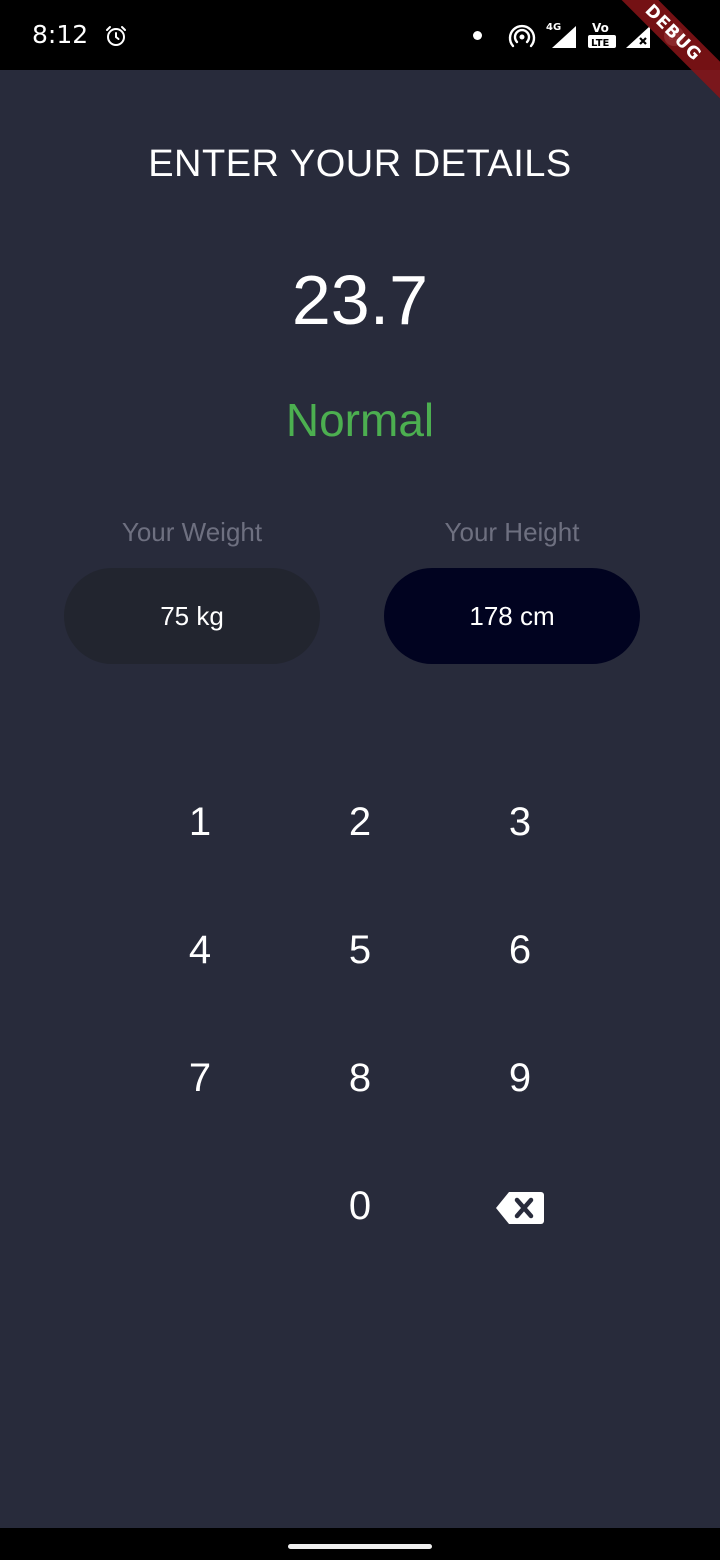  Describe the element at coordinates (360, 51) in the screenshot. I see `status-bar: 8:12 4G Vo LTE 63 DEBUG` at that location.